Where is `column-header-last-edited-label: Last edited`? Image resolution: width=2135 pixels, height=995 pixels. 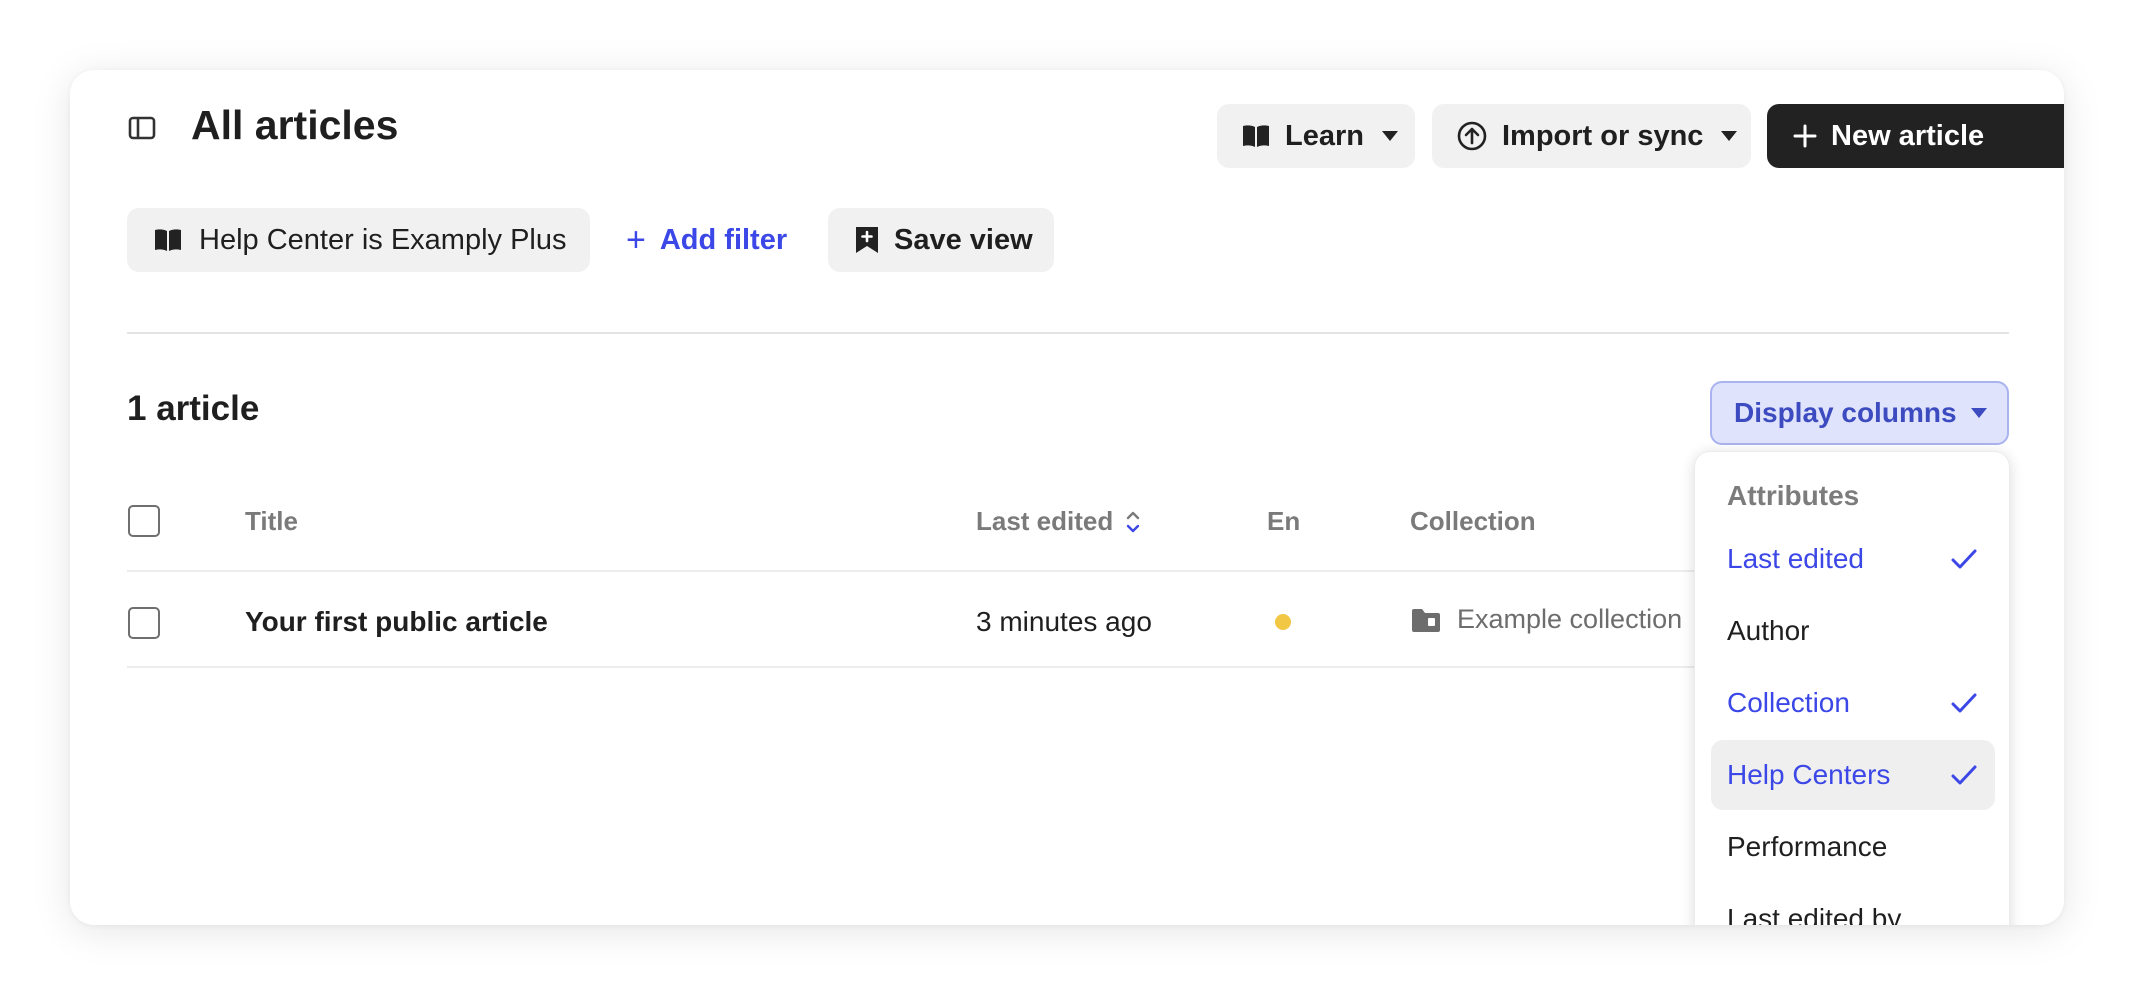
column-header-last-edited-label: Last edited is located at coordinates (1045, 521).